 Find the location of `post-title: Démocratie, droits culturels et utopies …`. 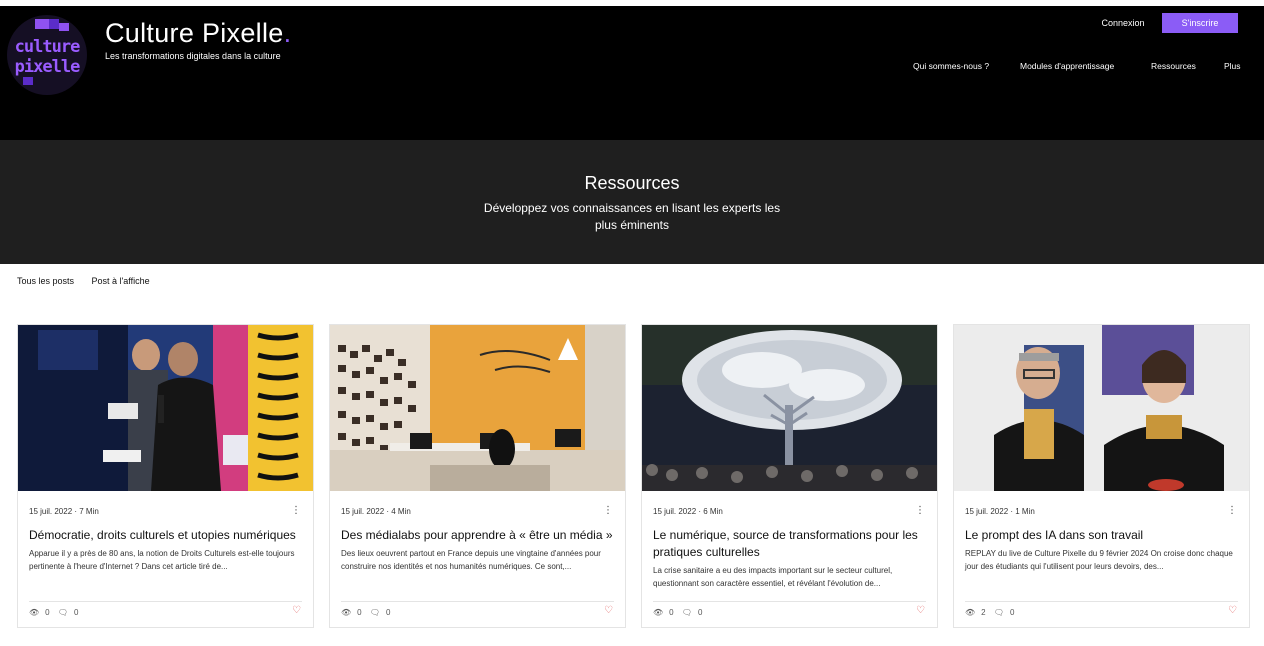

post-title: Démocratie, droits culturels et utopies … is located at coordinates (166, 535).